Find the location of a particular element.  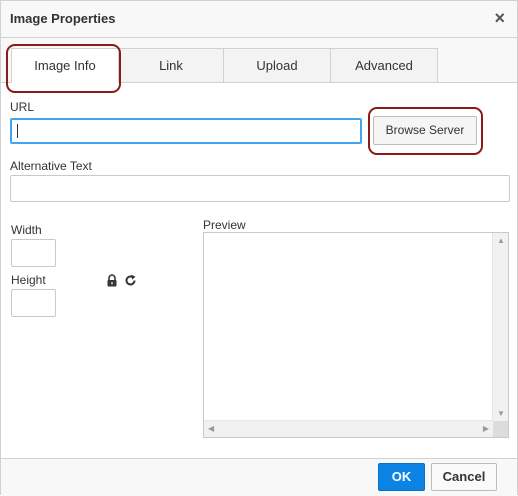

cancel-button: Cancel is located at coordinates (464, 477).